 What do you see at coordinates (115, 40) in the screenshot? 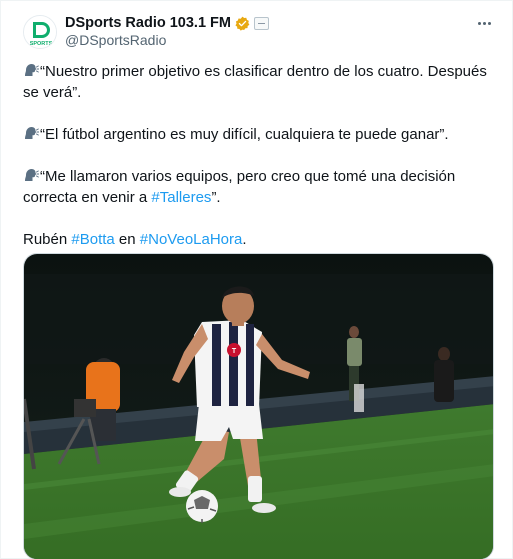
I see `author-handle: @DSportsRadio` at bounding box center [115, 40].